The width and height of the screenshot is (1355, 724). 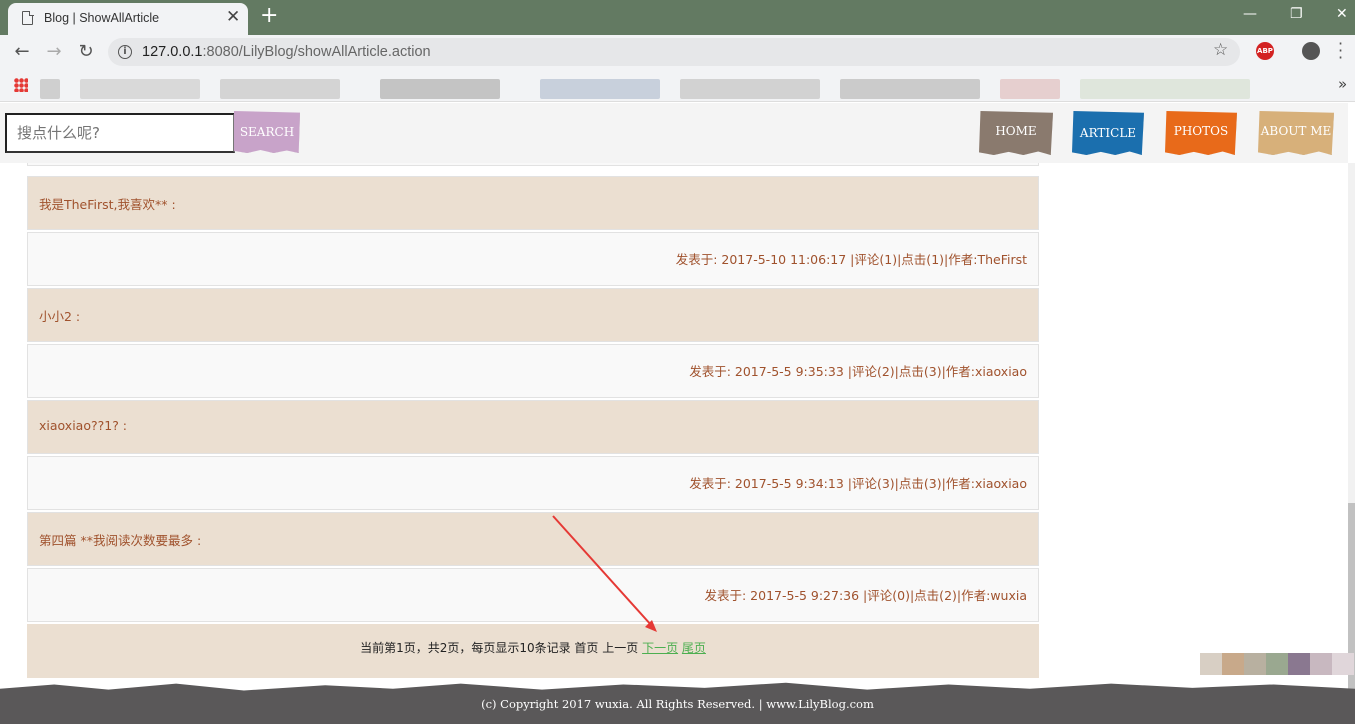 What do you see at coordinates (28, 17) in the screenshot?
I see `page-icon` at bounding box center [28, 17].